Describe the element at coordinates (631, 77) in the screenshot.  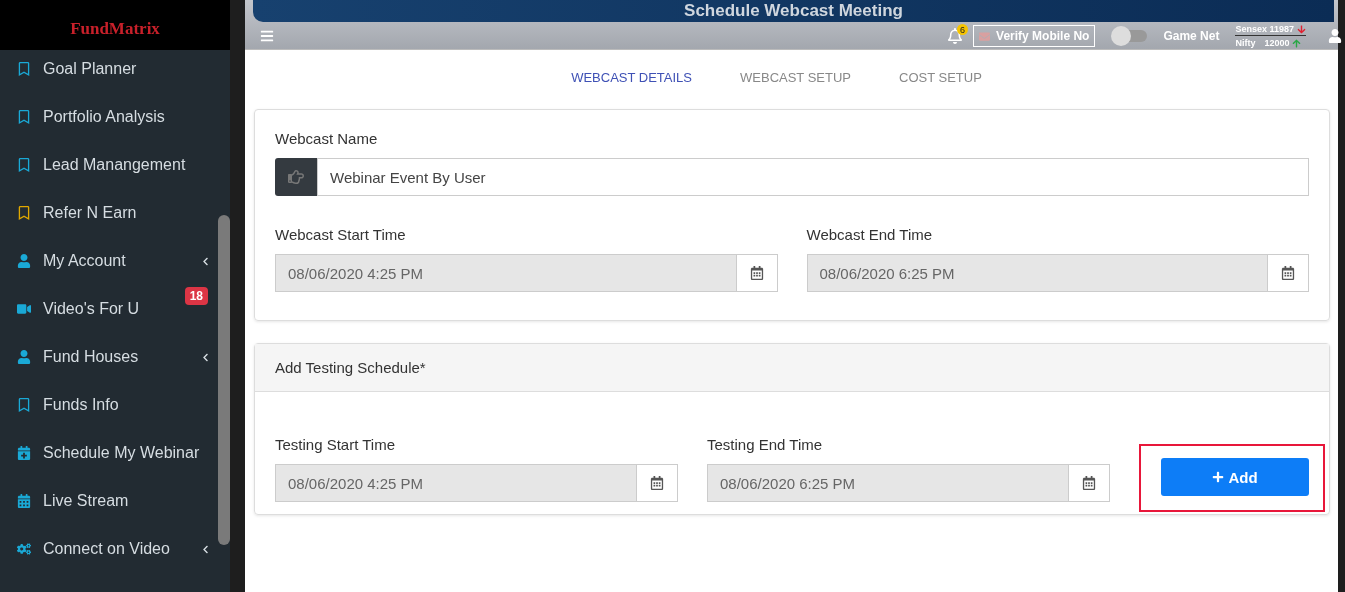
I see `tab: WEBCAST DETAILS` at that location.